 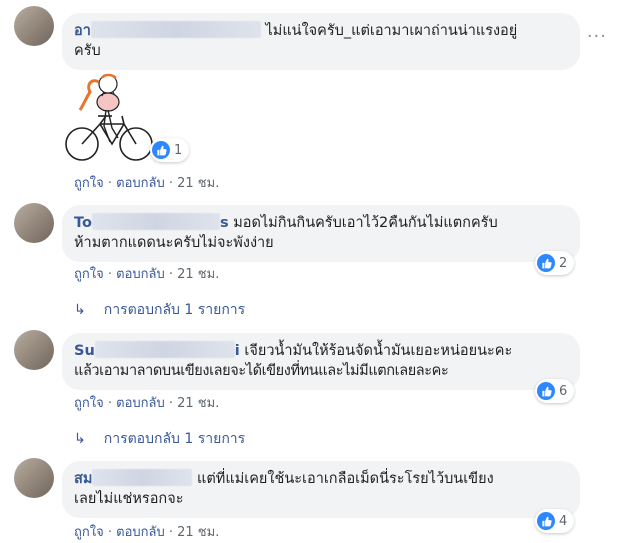 What do you see at coordinates (563, 521) in the screenshot?
I see `reaction-number: 4` at bounding box center [563, 521].